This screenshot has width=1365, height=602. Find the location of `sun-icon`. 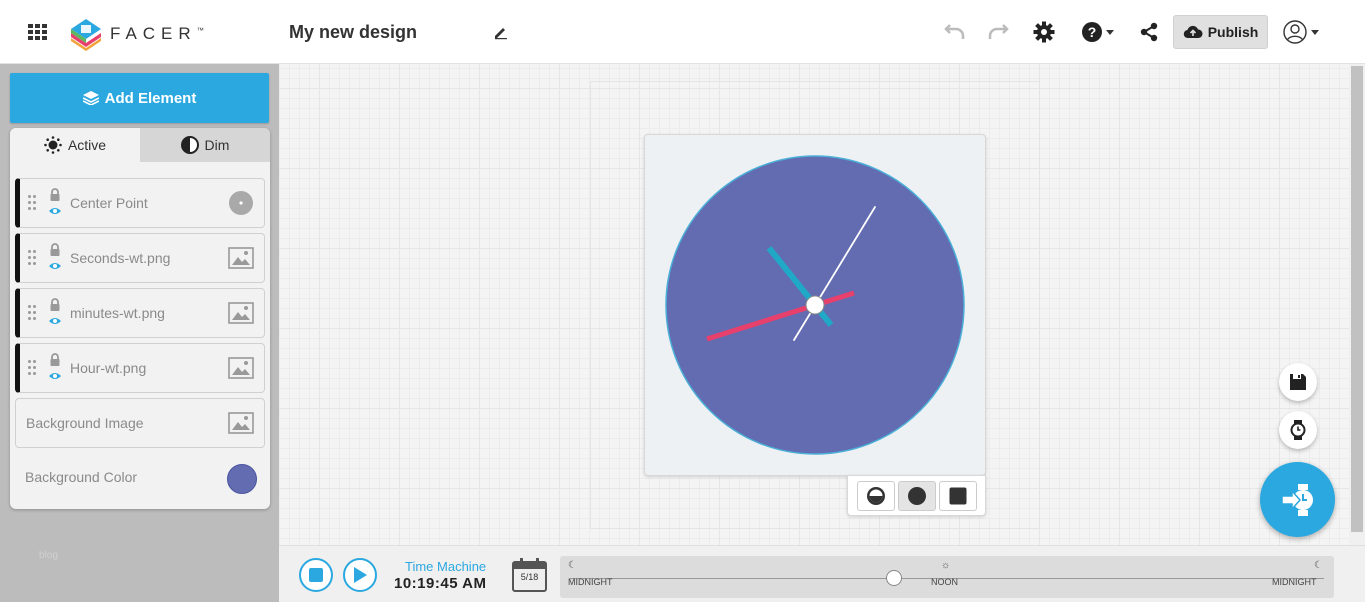

sun-icon is located at coordinates (53, 145).